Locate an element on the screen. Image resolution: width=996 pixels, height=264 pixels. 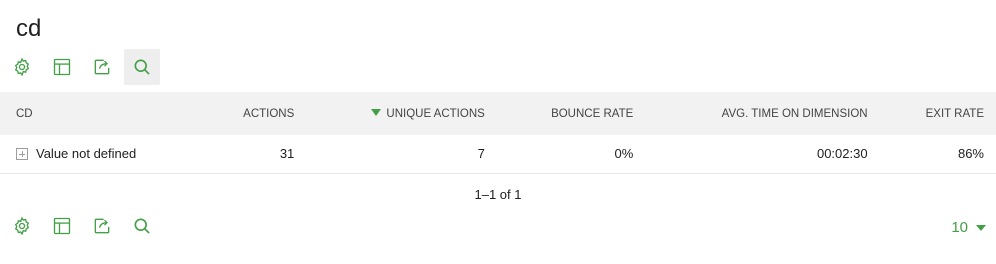
limit-value: 10 is located at coordinates (959, 227).